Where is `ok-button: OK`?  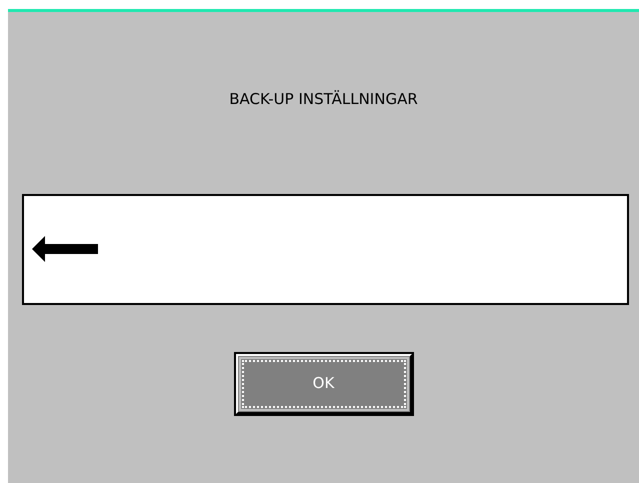 ok-button: OK is located at coordinates (324, 384).